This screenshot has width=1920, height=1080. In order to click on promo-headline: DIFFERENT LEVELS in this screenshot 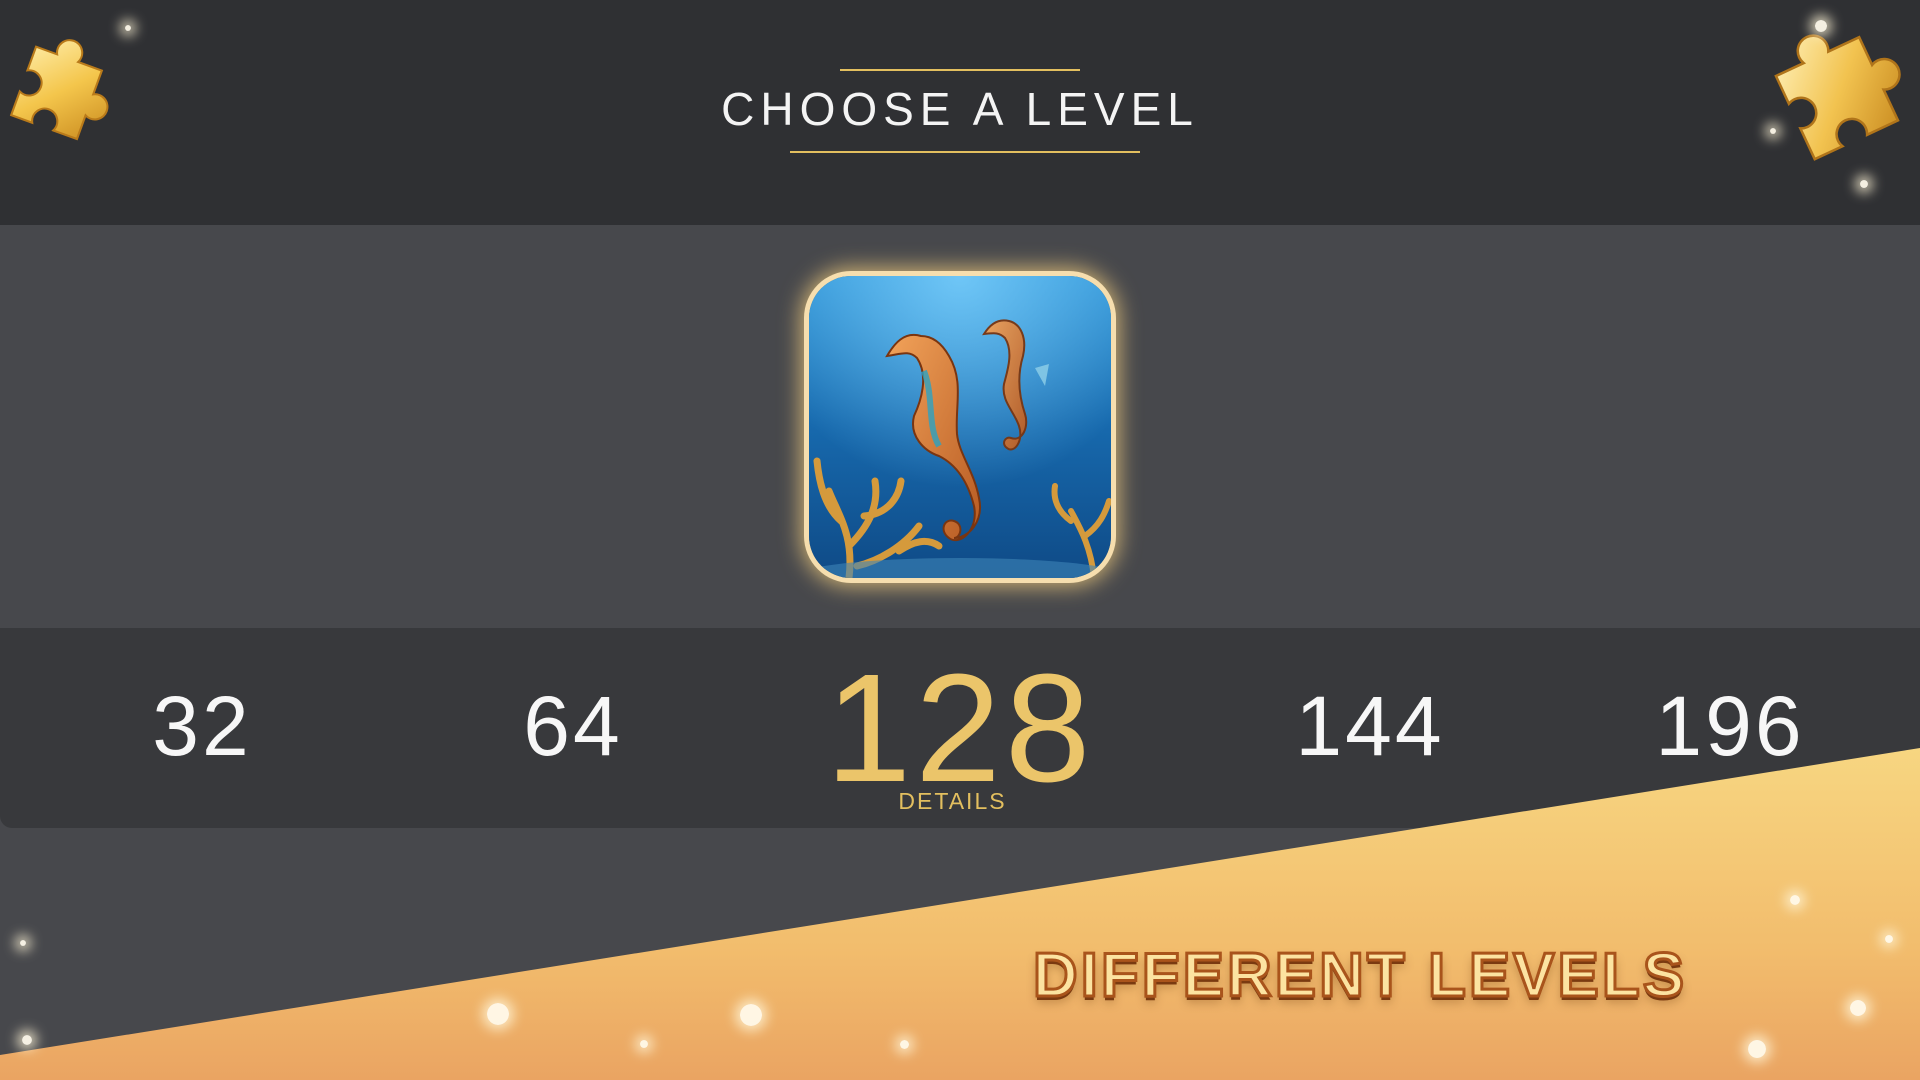, I will do `click(1359, 976)`.